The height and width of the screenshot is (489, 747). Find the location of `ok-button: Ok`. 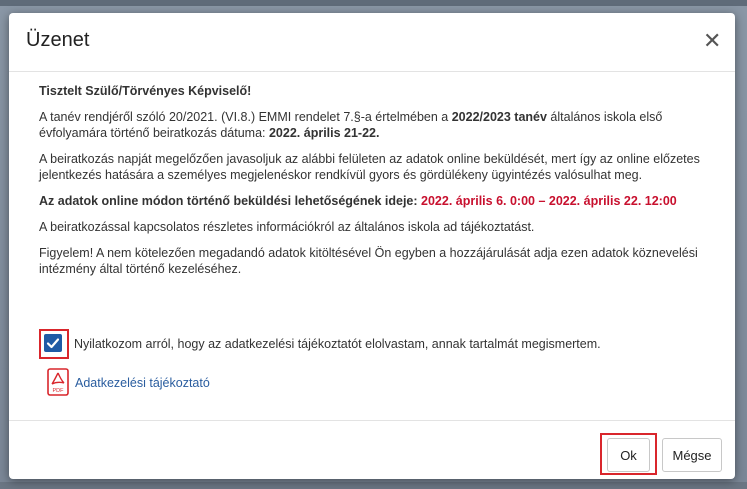

ok-button: Ok is located at coordinates (628, 455).